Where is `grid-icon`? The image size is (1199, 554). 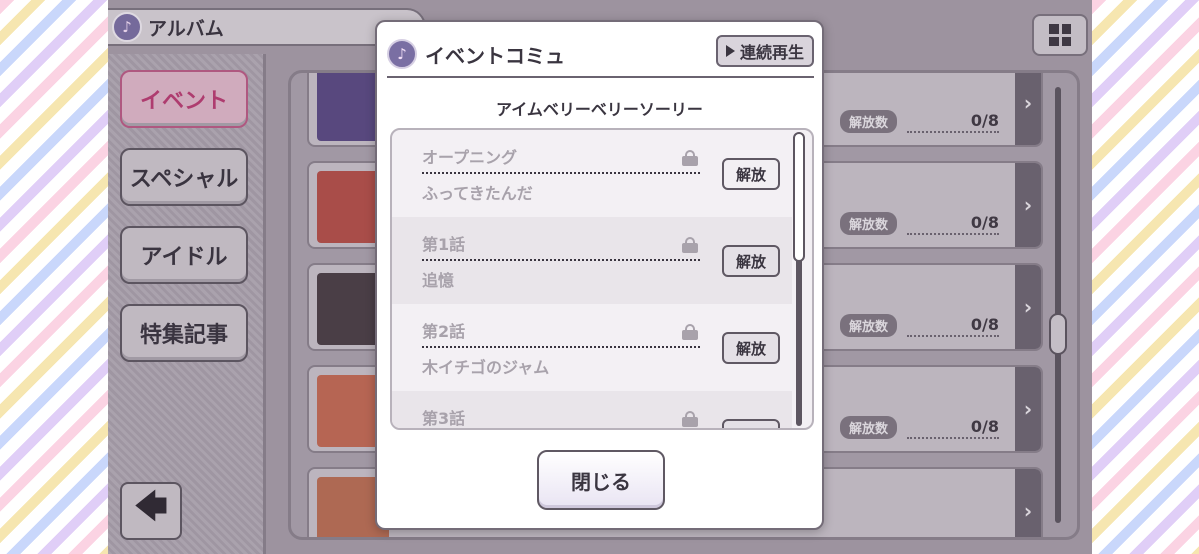 grid-icon is located at coordinates (1060, 35).